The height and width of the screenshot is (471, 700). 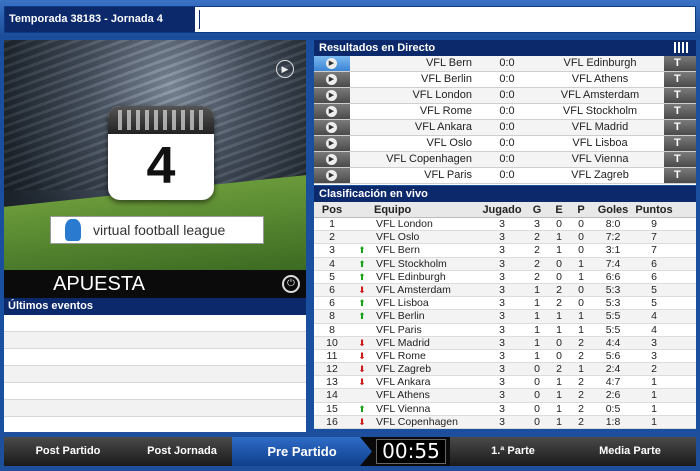 I want to click on result-row: ▶ VFL London 0:0 VFL Amsterdam T, so click(x=505, y=96).